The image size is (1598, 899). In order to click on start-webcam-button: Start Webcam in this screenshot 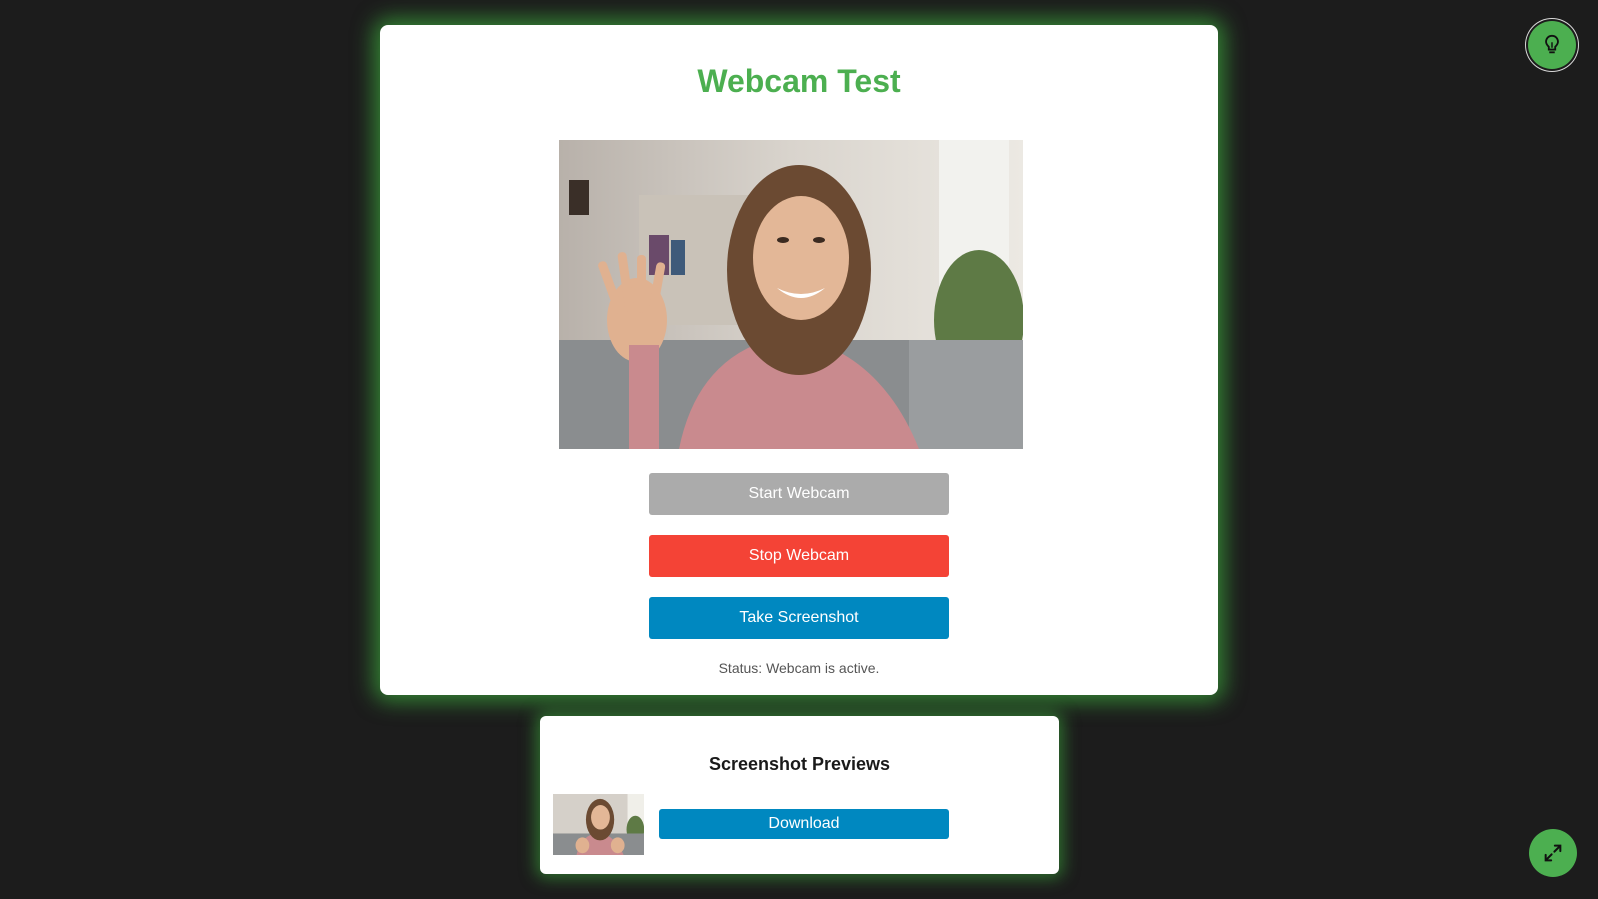, I will do `click(799, 494)`.